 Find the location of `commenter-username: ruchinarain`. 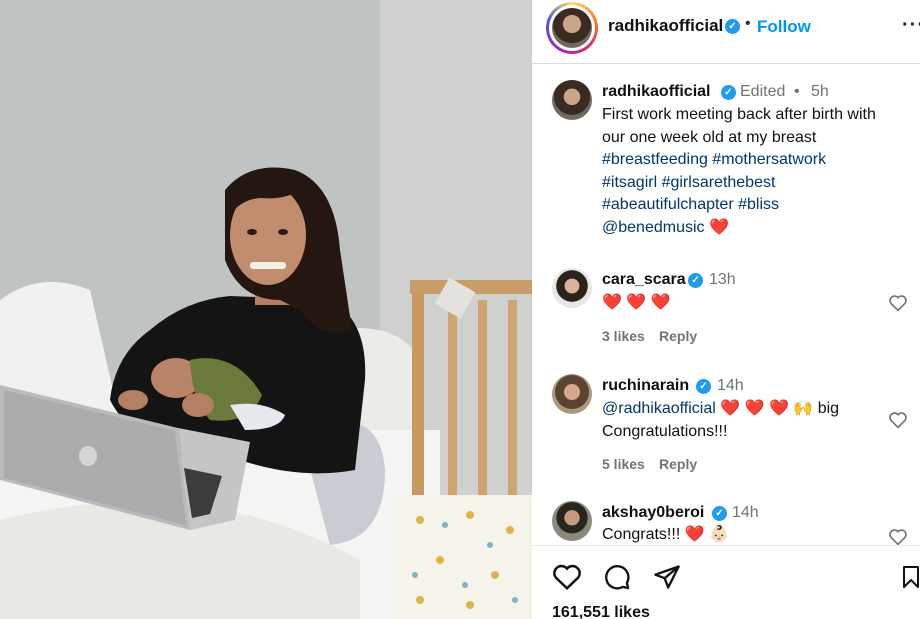

commenter-username: ruchinarain is located at coordinates (645, 386).